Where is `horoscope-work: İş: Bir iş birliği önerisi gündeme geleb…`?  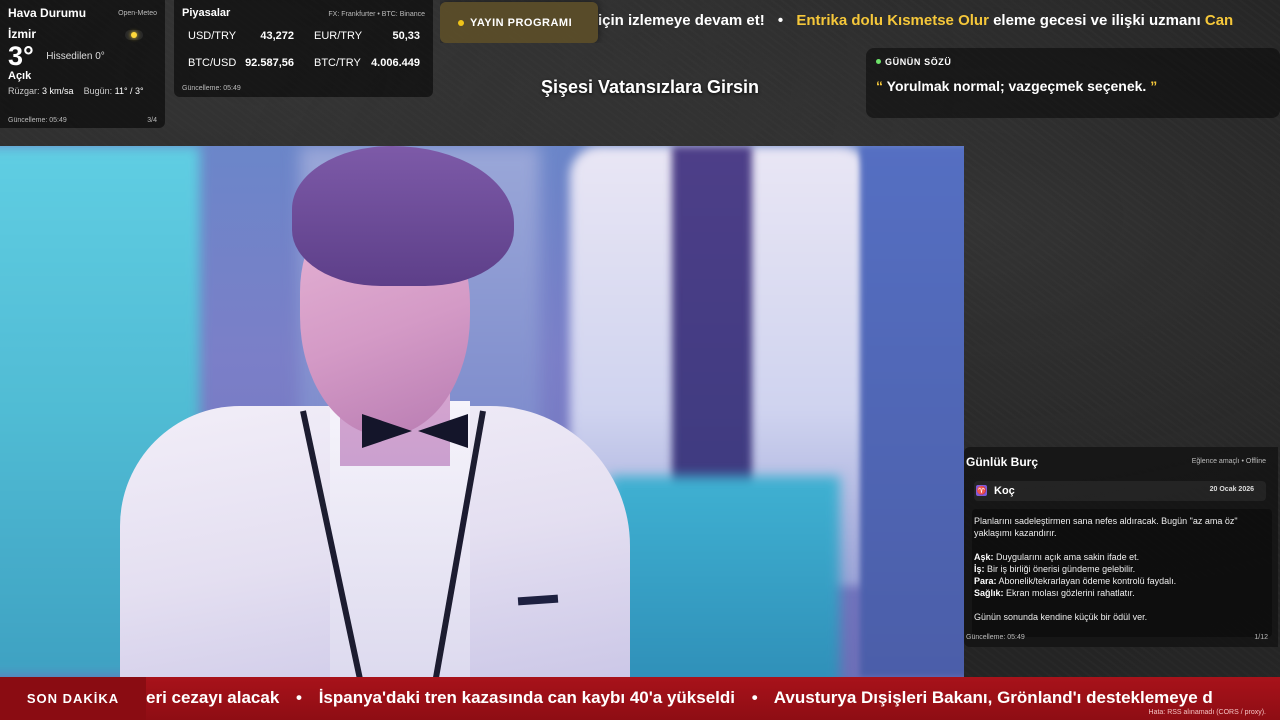 horoscope-work: İş: Bir iş birliği önerisi gündeme geleb… is located at coordinates (1122, 569).